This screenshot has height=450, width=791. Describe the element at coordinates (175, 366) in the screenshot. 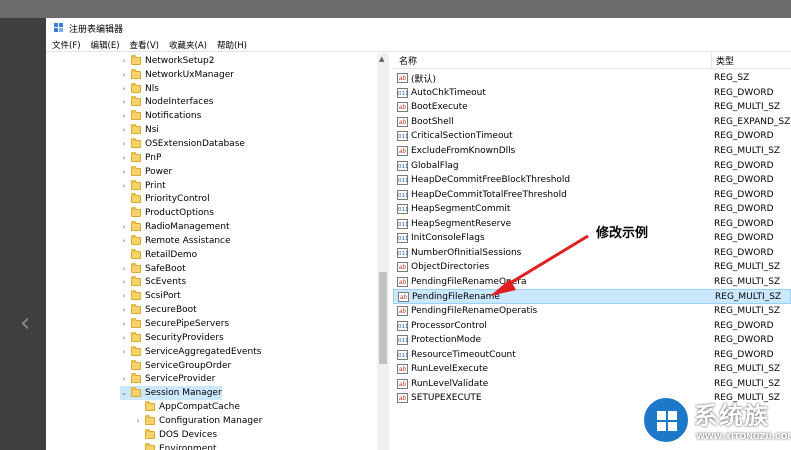

I see `tree-item: ServiceGroupOrder` at that location.